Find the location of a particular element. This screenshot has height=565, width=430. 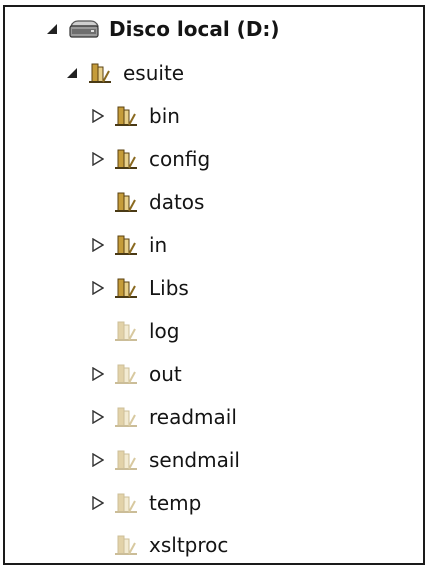

tree-item-drive-d: Disco local (D:) is located at coordinates (214, 29).